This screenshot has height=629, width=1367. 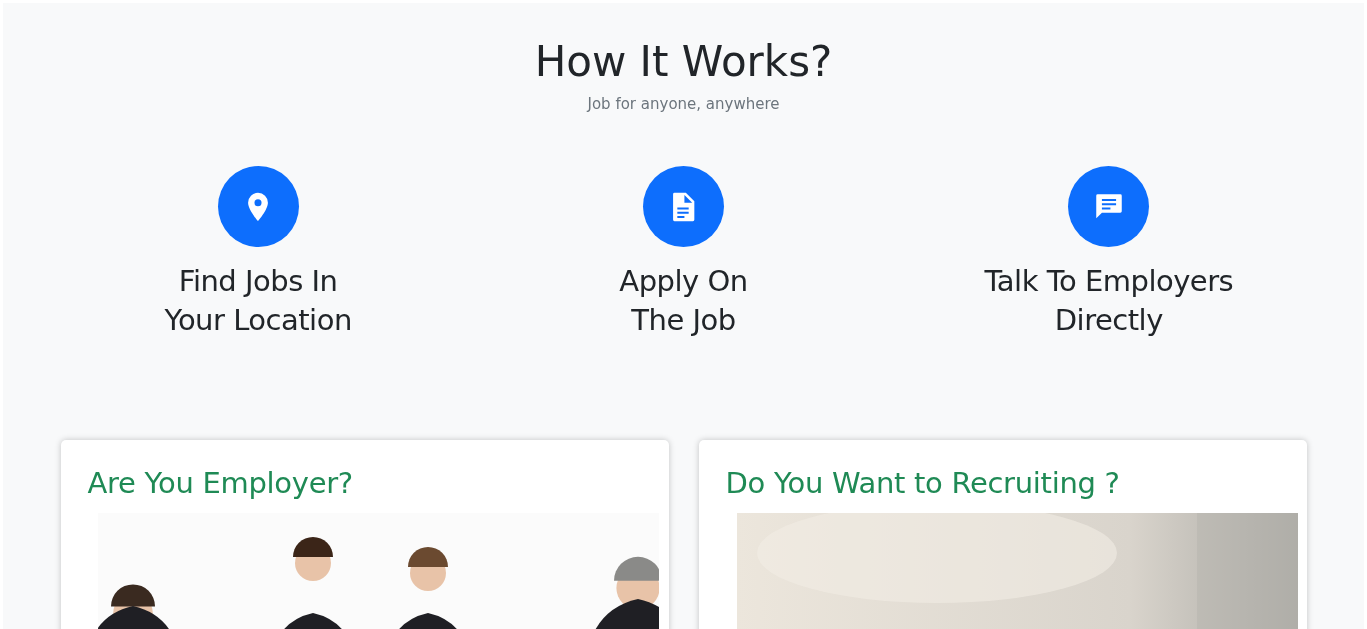 I want to click on step-title: Apply On The Job, so click(x=683, y=301).